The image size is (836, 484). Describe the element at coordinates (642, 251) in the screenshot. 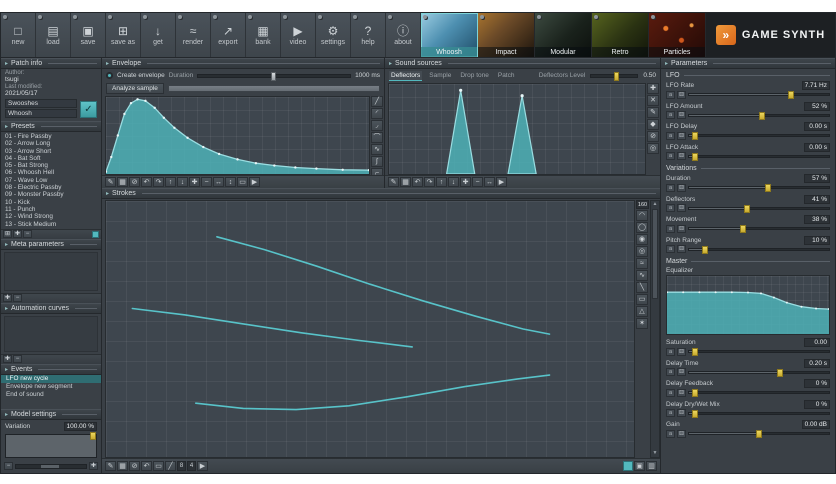

I see `stroke-shape-button: ◎` at that location.